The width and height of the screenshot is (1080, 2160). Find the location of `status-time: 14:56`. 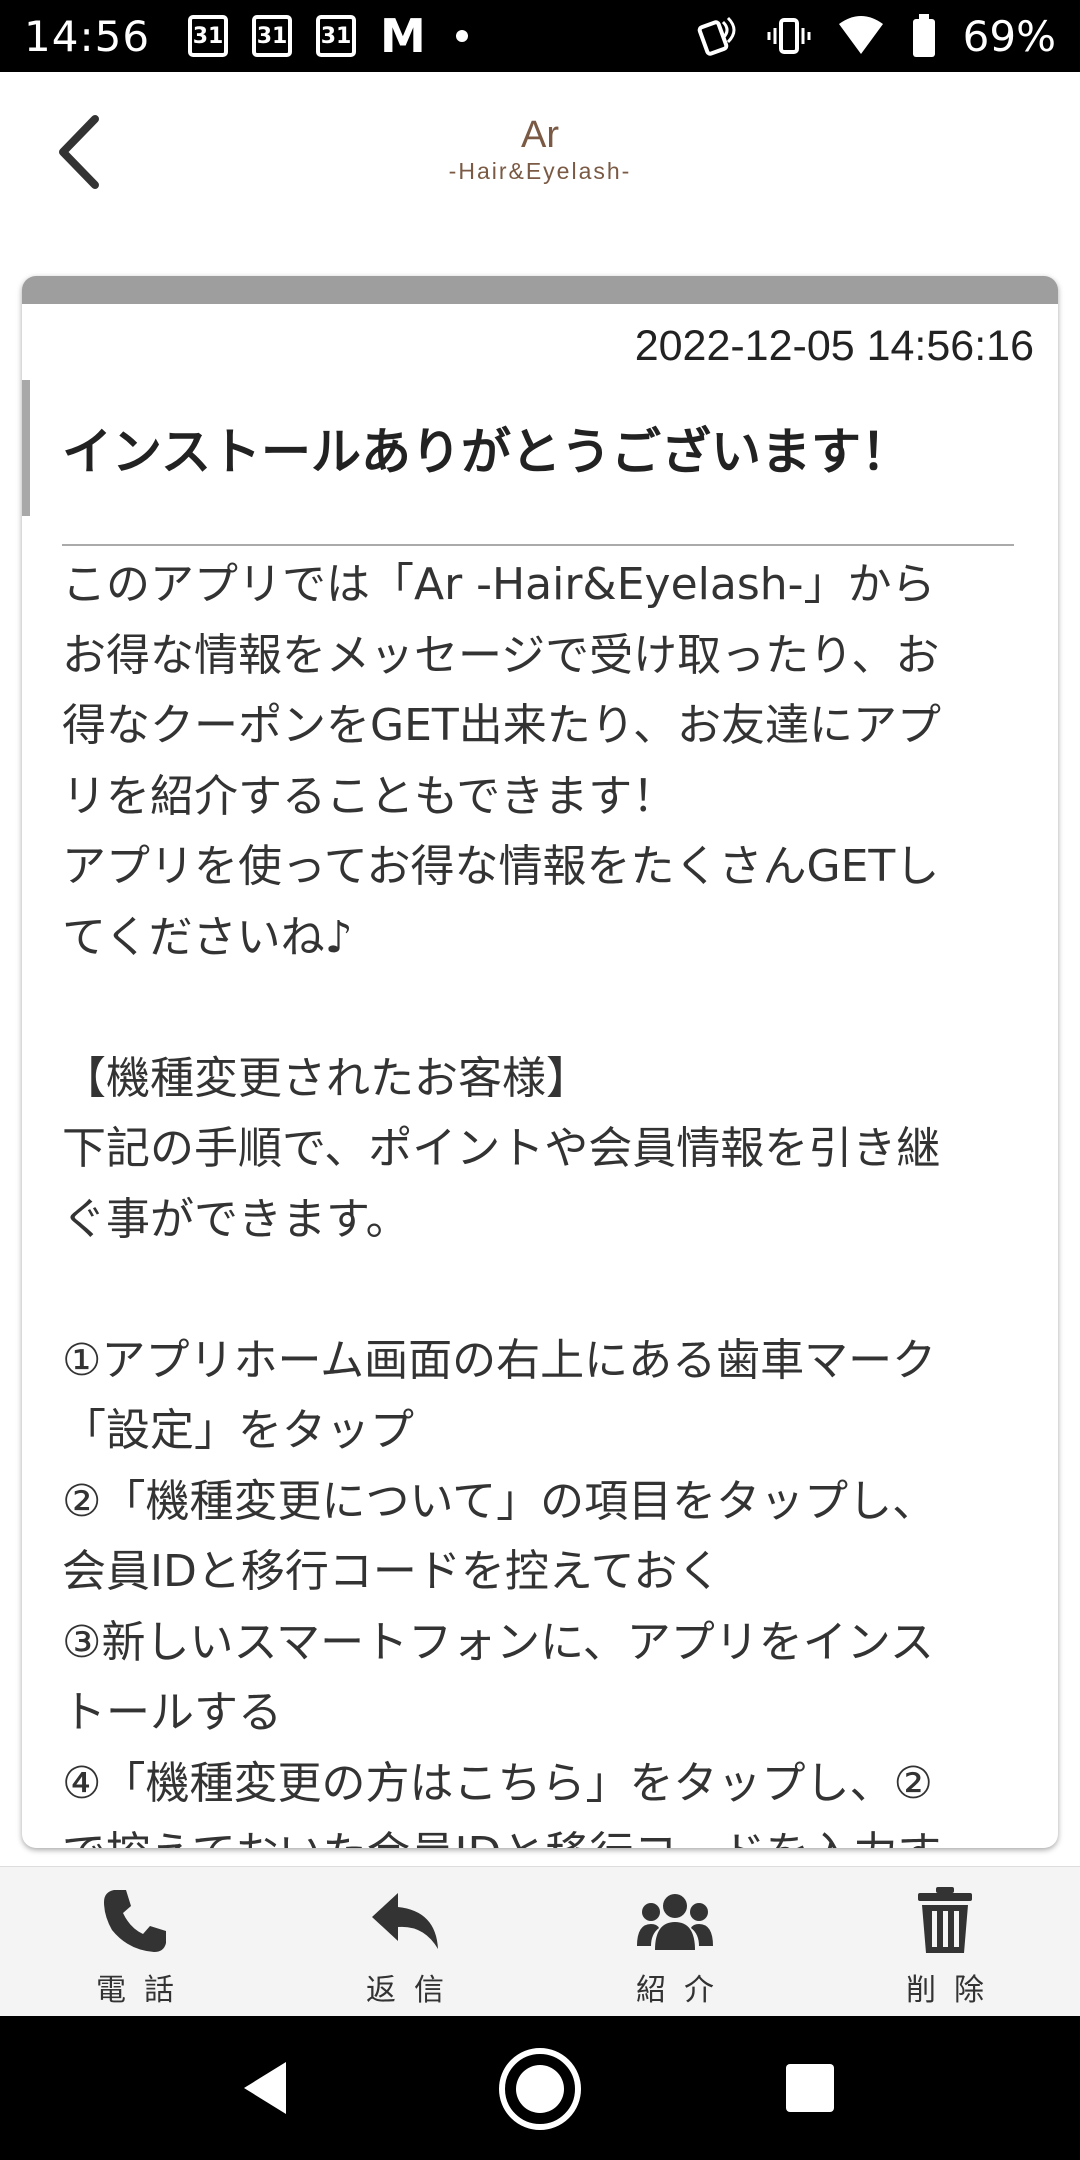

status-time: 14:56 is located at coordinates (87, 36).